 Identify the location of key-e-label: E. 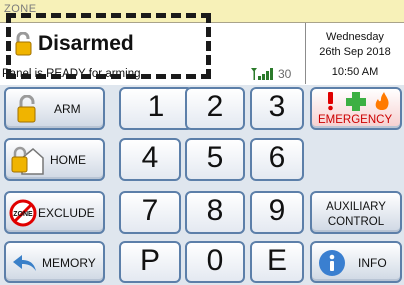
(276, 260).